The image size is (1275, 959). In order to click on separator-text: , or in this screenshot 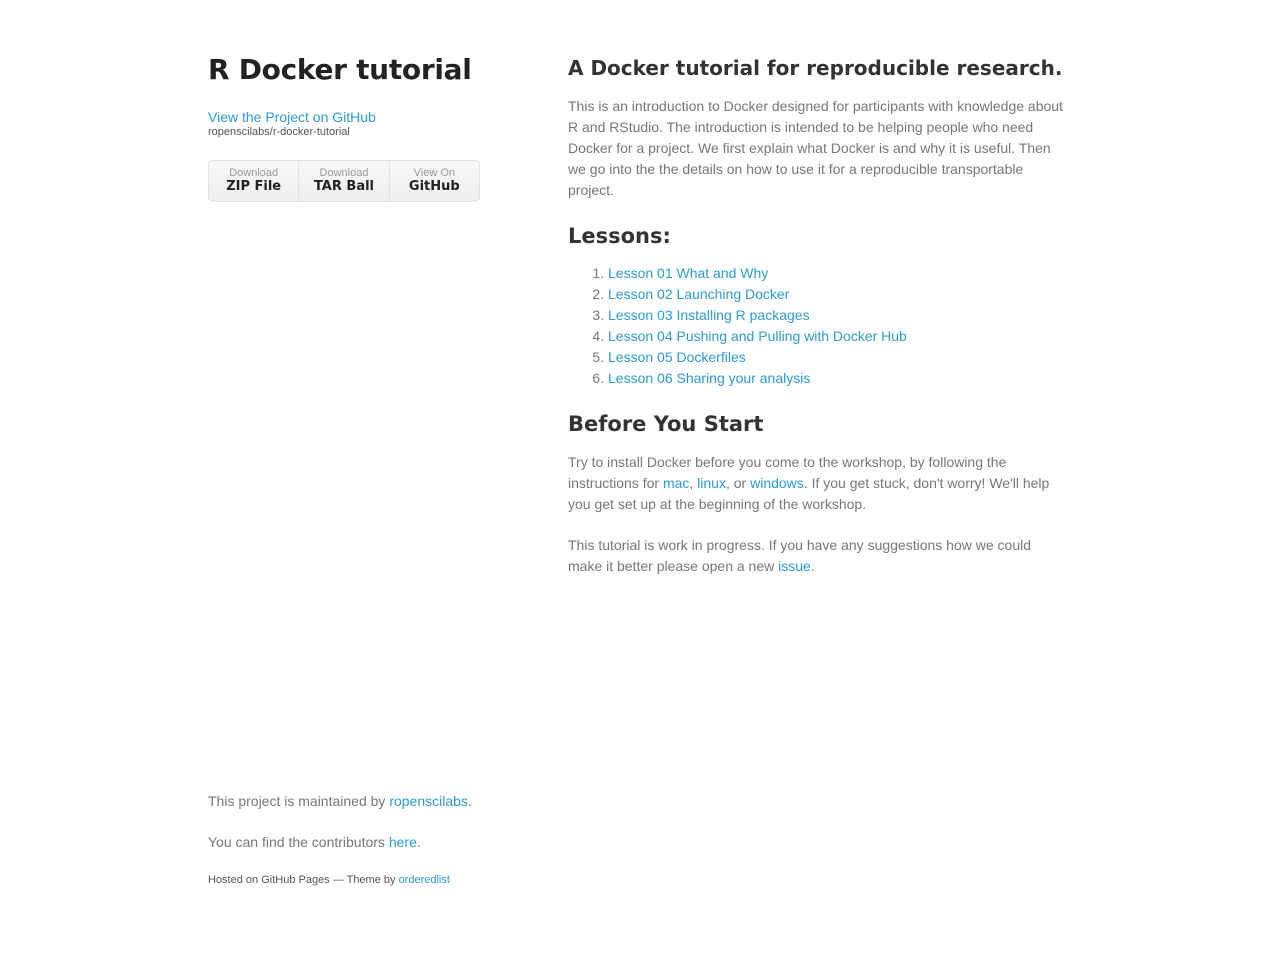, I will do `click(738, 483)`.